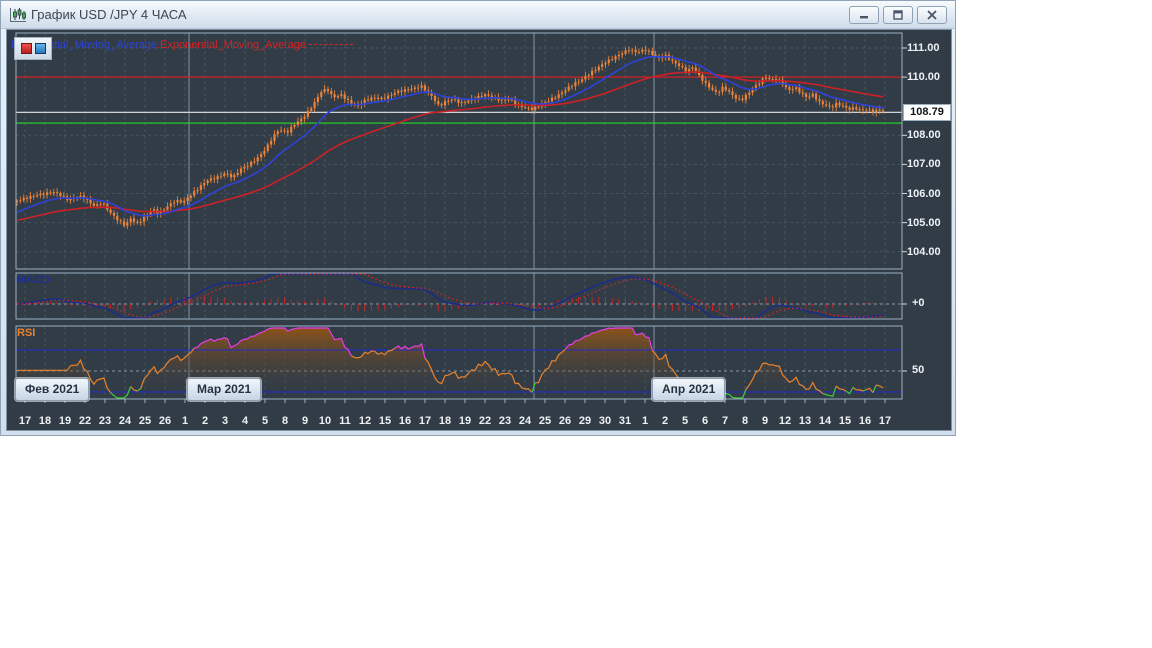  I want to click on macd-line, so click(450, 296).